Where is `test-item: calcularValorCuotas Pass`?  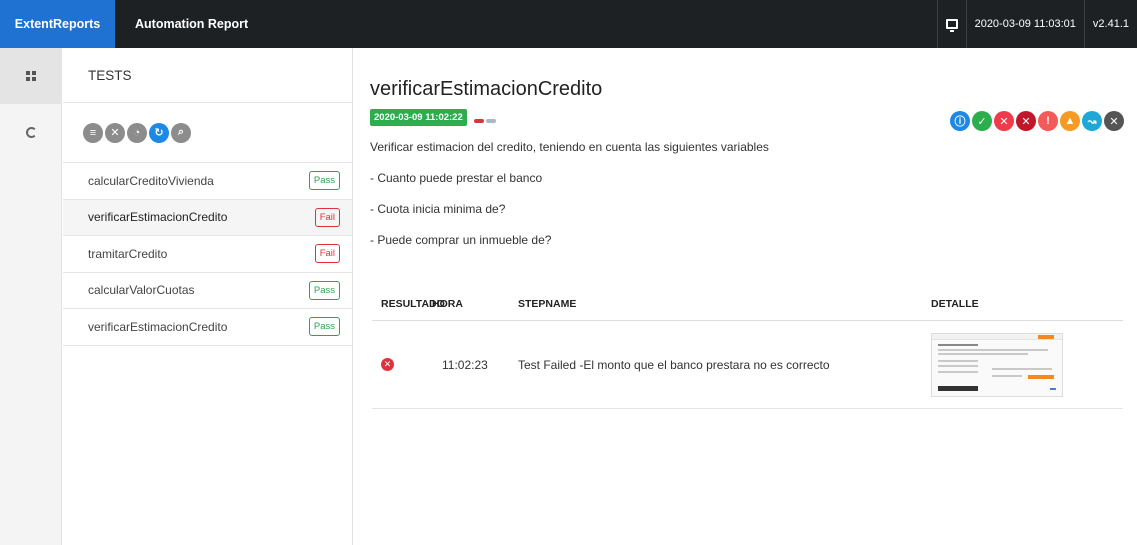
test-item: calcularValorCuotas Pass is located at coordinates (207, 291).